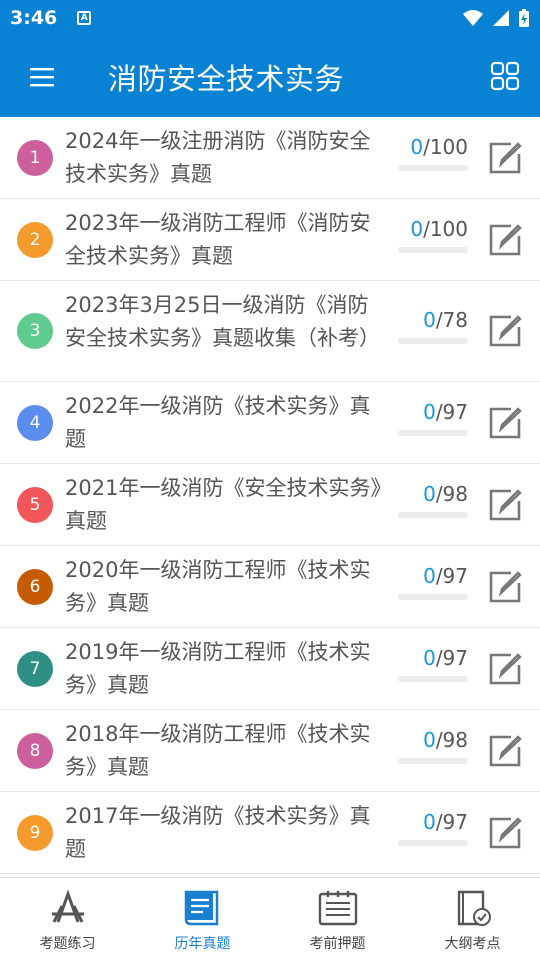 Image resolution: width=540 pixels, height=960 pixels. I want to click on item-title: 2021年一级消防《安全技术实务》真题, so click(223, 504).